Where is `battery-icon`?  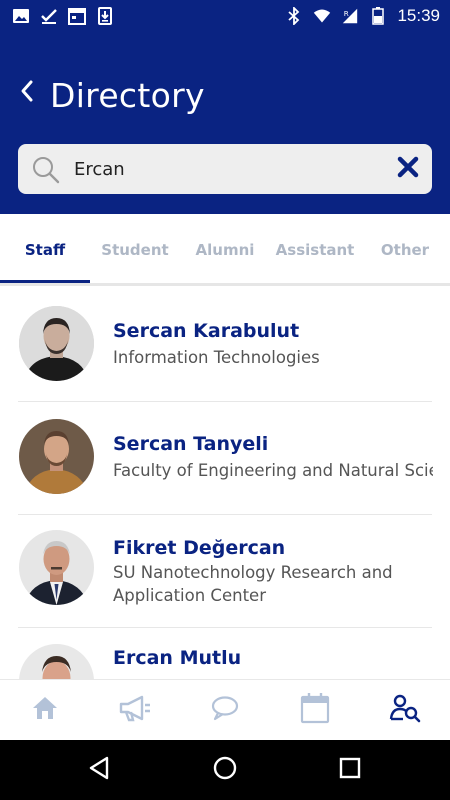
battery-icon is located at coordinates (378, 16).